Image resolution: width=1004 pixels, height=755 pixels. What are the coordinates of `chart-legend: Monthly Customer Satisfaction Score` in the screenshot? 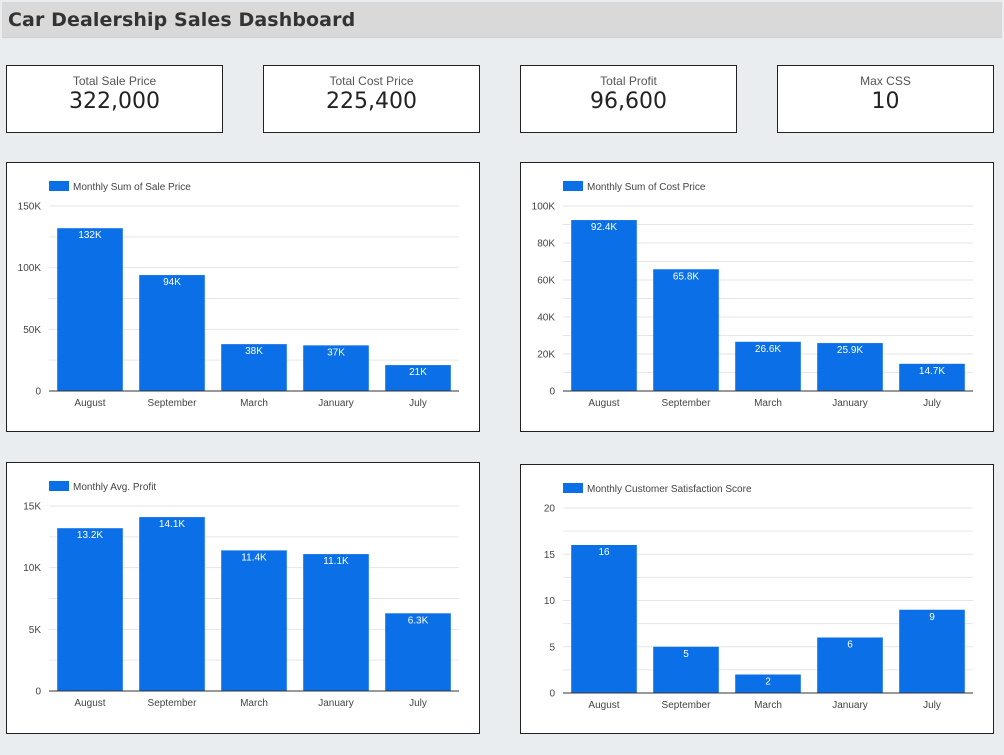 It's located at (657, 489).